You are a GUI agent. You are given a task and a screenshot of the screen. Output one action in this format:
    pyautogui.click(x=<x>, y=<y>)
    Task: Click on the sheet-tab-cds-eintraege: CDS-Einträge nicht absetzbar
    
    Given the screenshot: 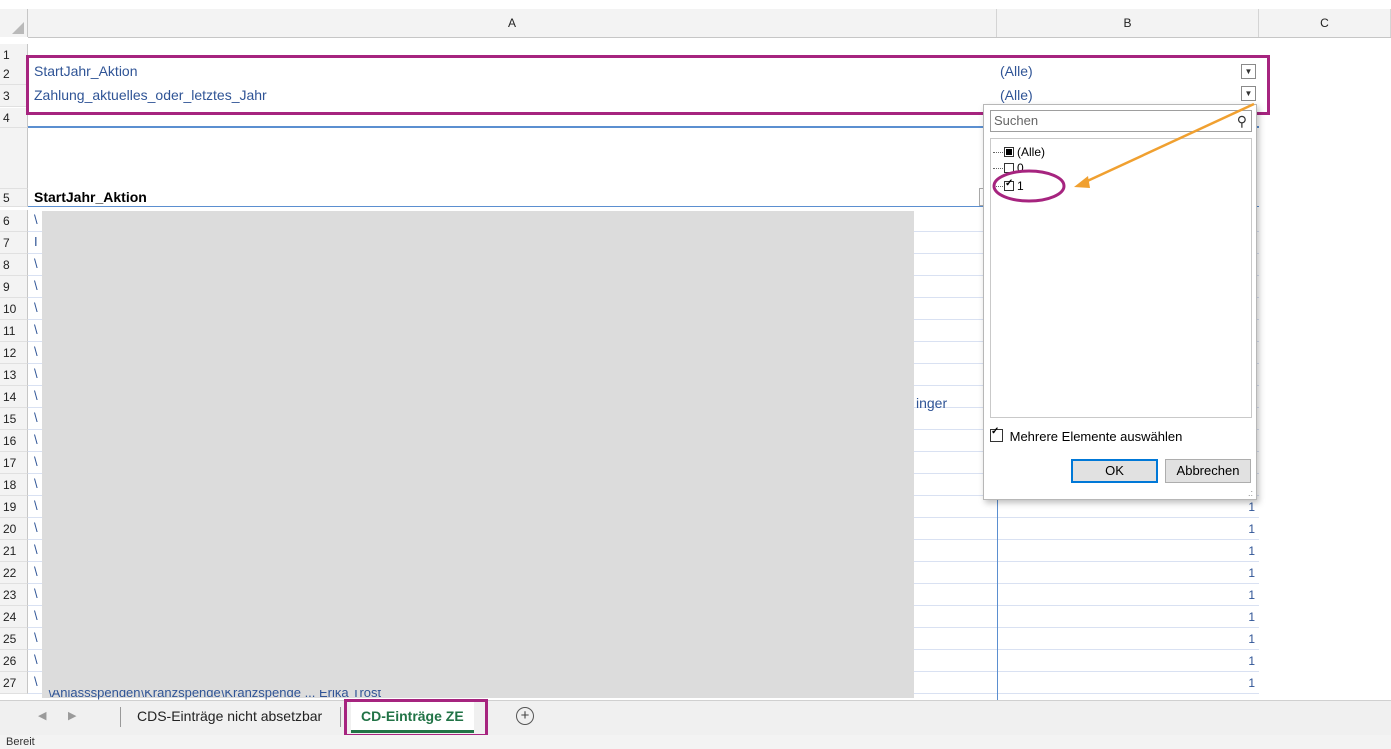 What is the action you would take?
    pyautogui.click(x=229, y=717)
    